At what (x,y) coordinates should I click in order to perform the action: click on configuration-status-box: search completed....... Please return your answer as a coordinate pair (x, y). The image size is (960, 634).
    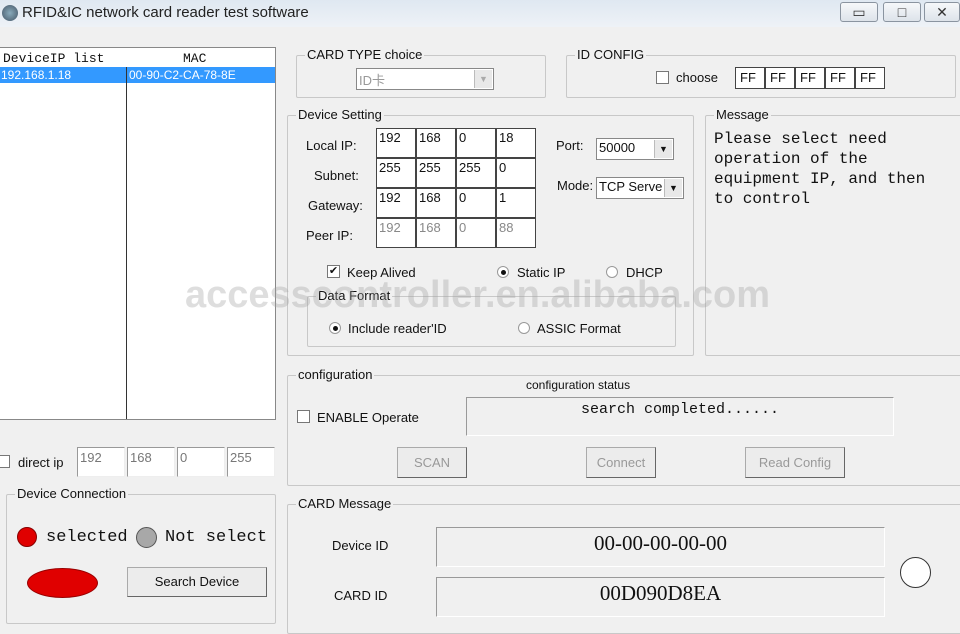
    Looking at the image, I should click on (680, 416).